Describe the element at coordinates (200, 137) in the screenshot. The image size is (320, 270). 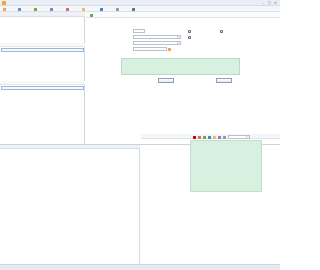
I see `pdf-icon` at that location.